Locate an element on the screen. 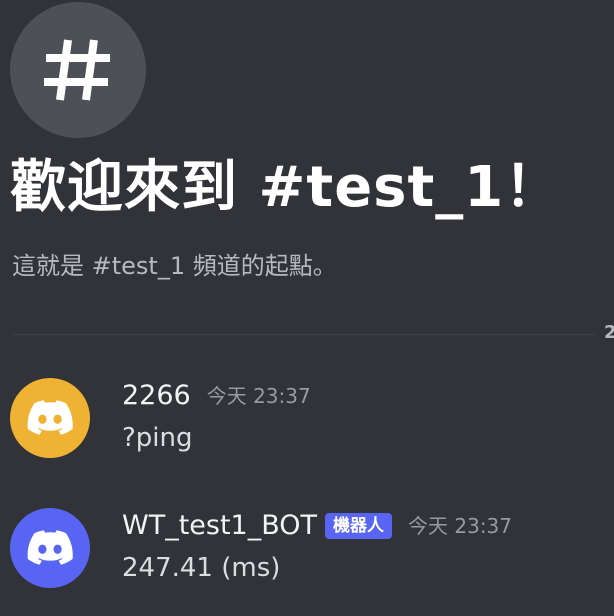 The image size is (614, 616). message-header: WT_test1_BOT 機器人 今天 23:37 is located at coordinates (317, 526).